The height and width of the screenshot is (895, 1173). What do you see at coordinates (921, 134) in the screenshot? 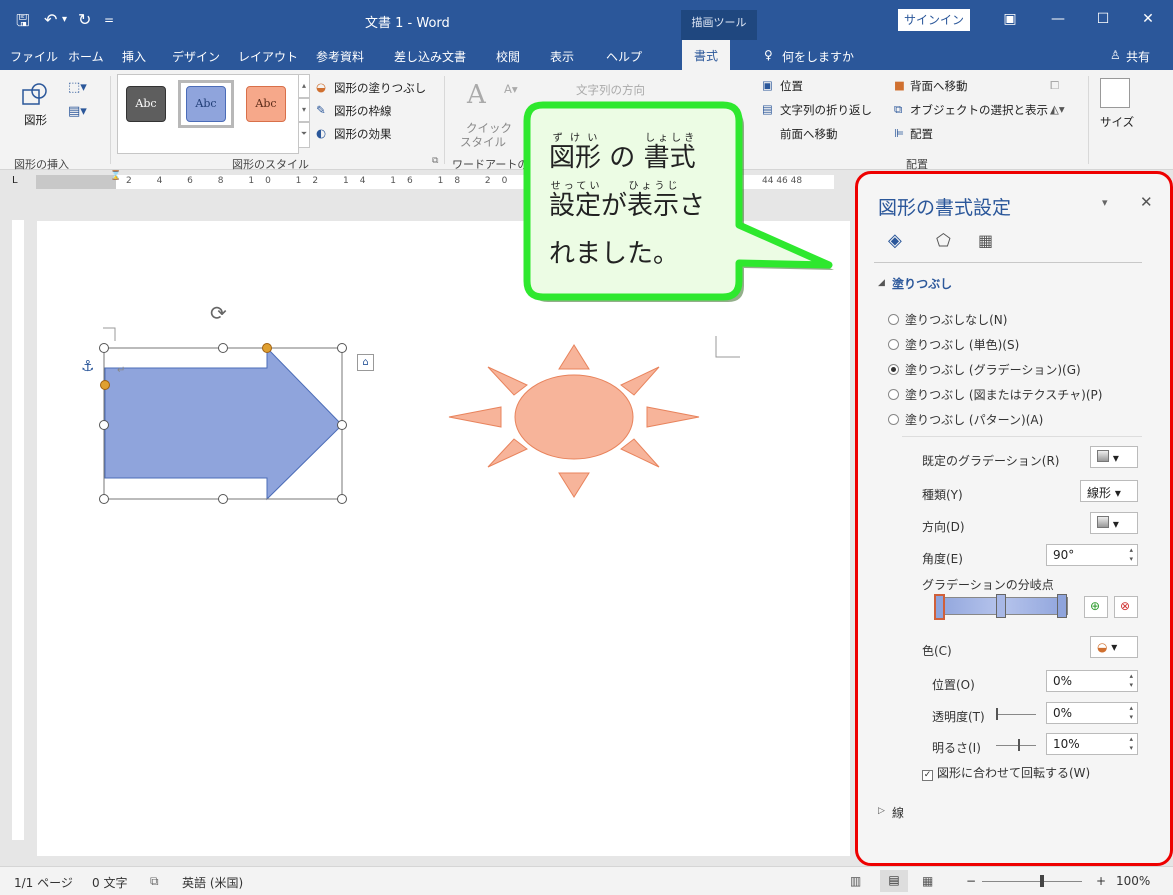
I see `align-button: 配置` at bounding box center [921, 134].